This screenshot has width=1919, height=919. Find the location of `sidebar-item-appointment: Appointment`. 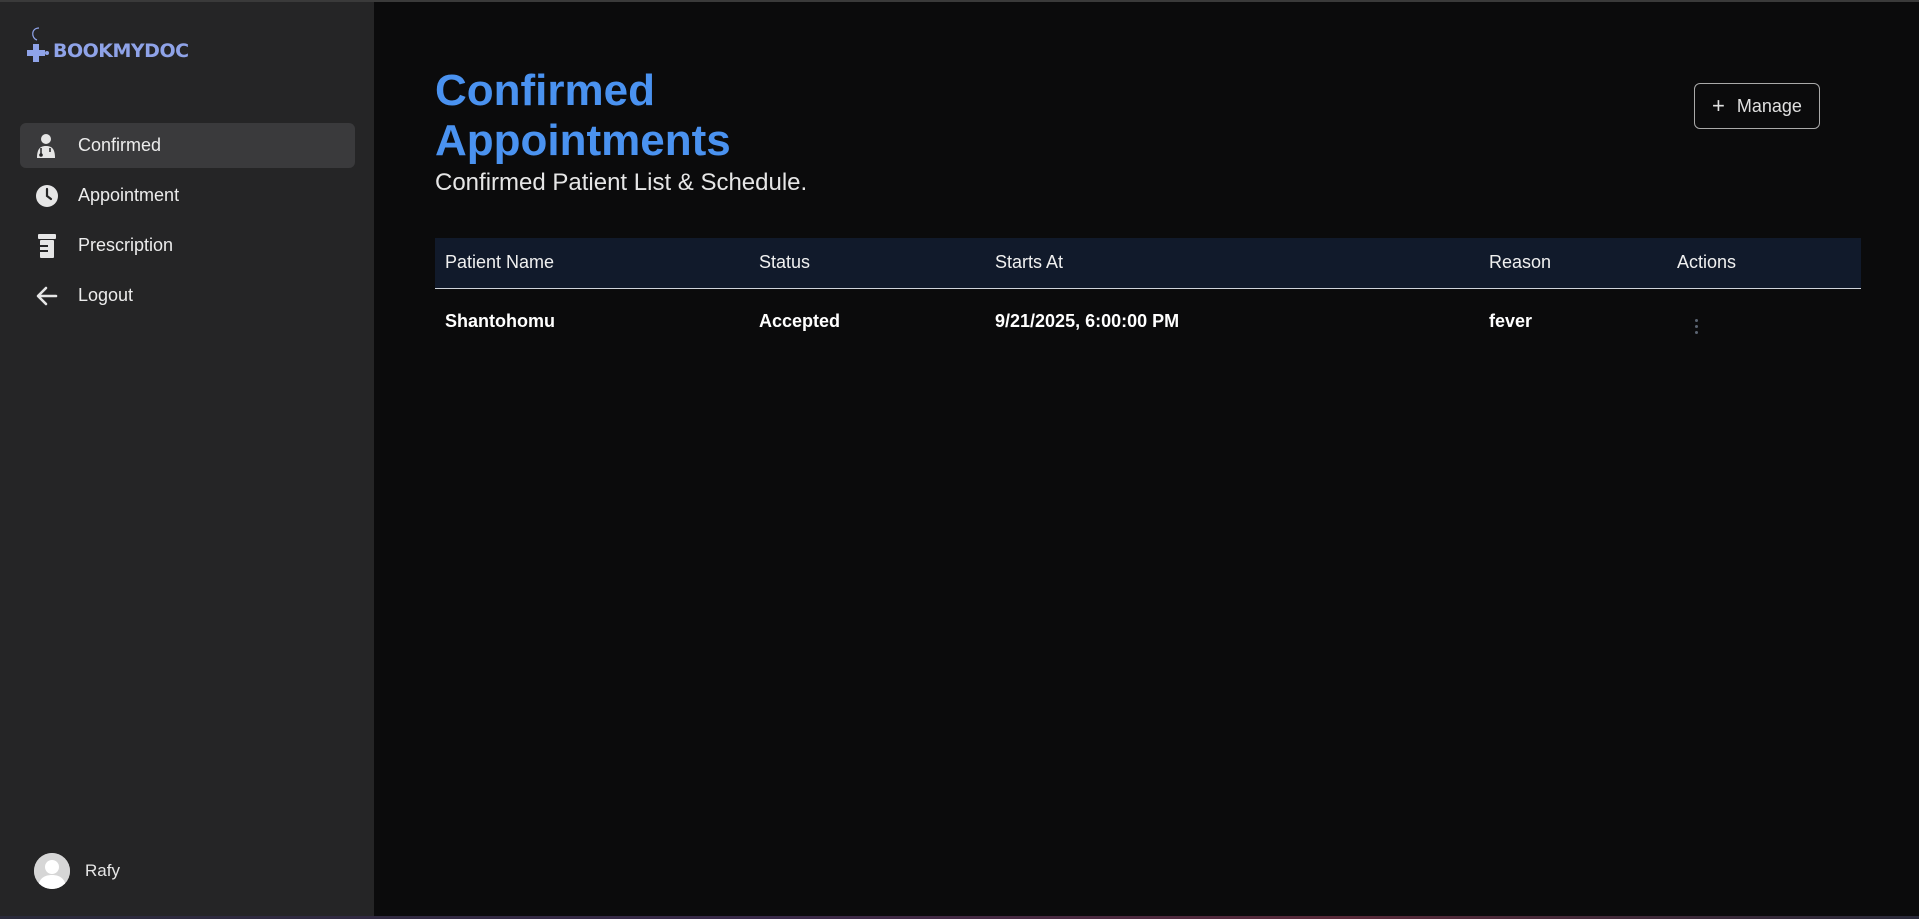

sidebar-item-appointment: Appointment is located at coordinates (187, 195).